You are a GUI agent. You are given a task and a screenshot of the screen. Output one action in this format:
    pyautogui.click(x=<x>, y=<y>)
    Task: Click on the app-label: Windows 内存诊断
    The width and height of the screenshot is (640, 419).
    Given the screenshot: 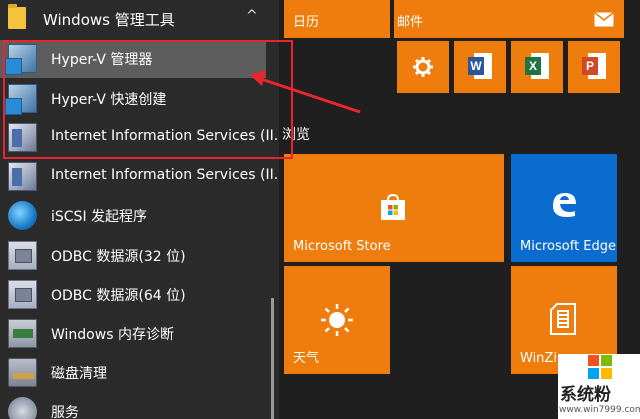 What is the action you would take?
    pyautogui.click(x=112, y=335)
    